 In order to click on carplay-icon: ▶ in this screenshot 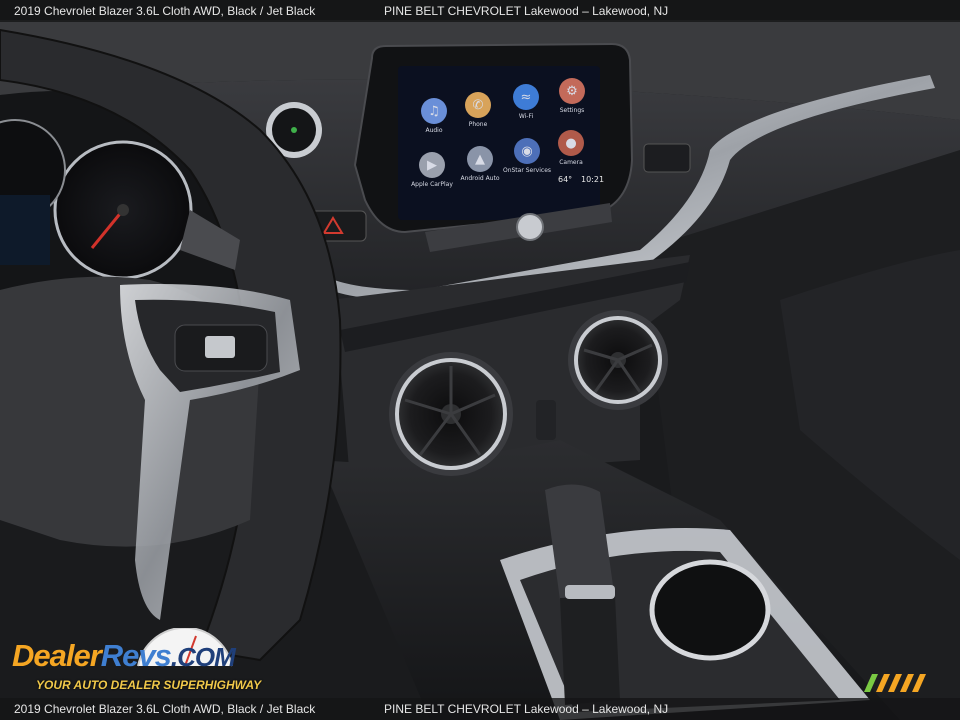, I will do `click(432, 165)`.